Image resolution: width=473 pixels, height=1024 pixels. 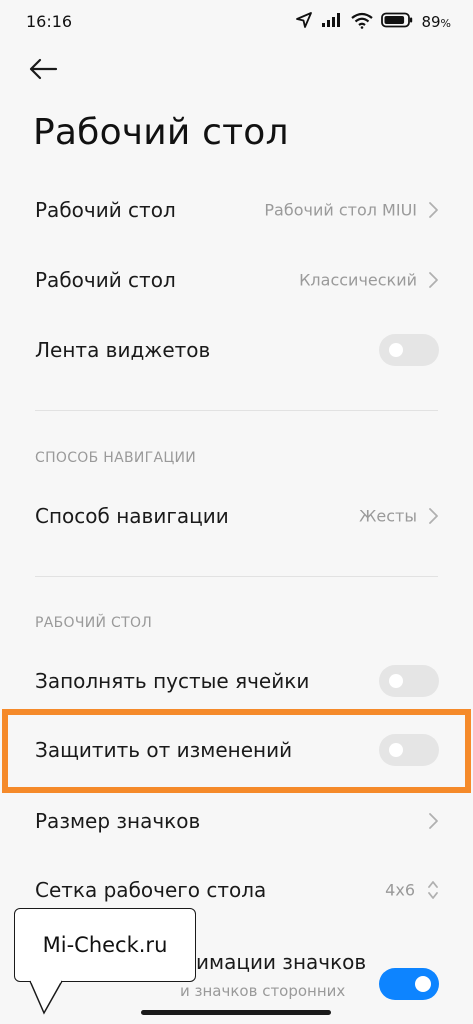 I want to click on watermark-tail, so click(x=46, y=997).